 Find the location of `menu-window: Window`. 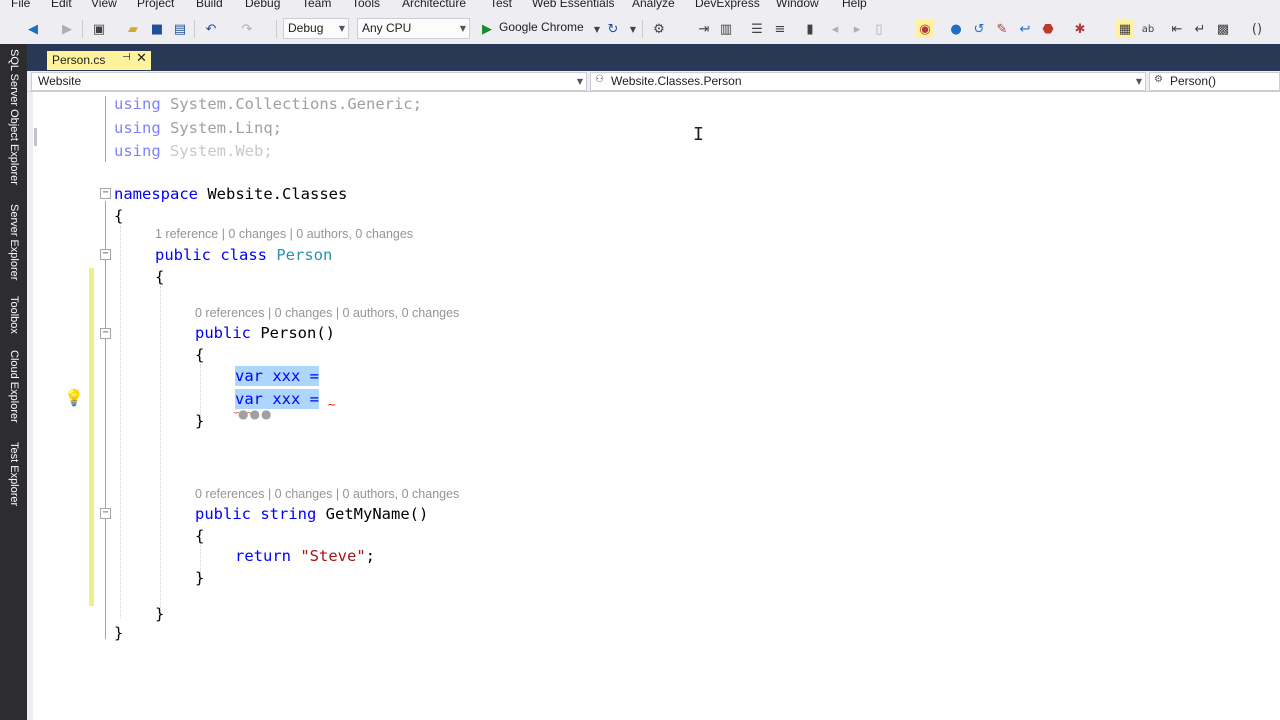

menu-window: Window is located at coordinates (797, 5).